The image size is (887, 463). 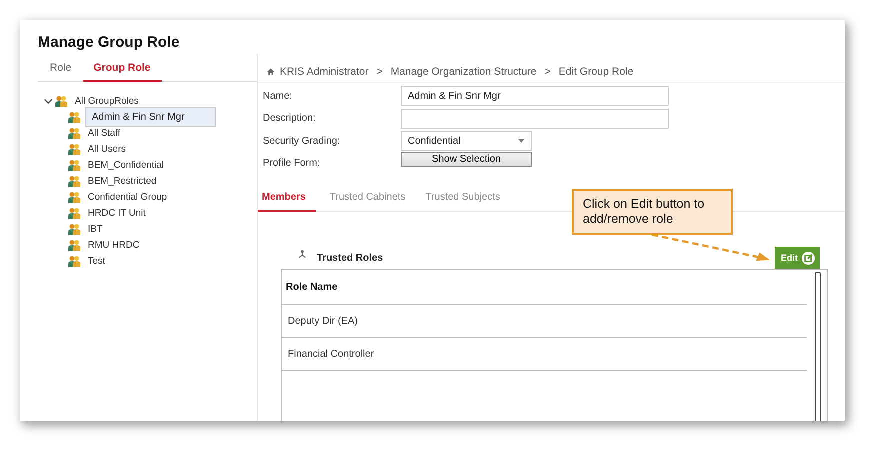 What do you see at coordinates (107, 101) in the screenshot?
I see `tree-item: All GroupRoles` at bounding box center [107, 101].